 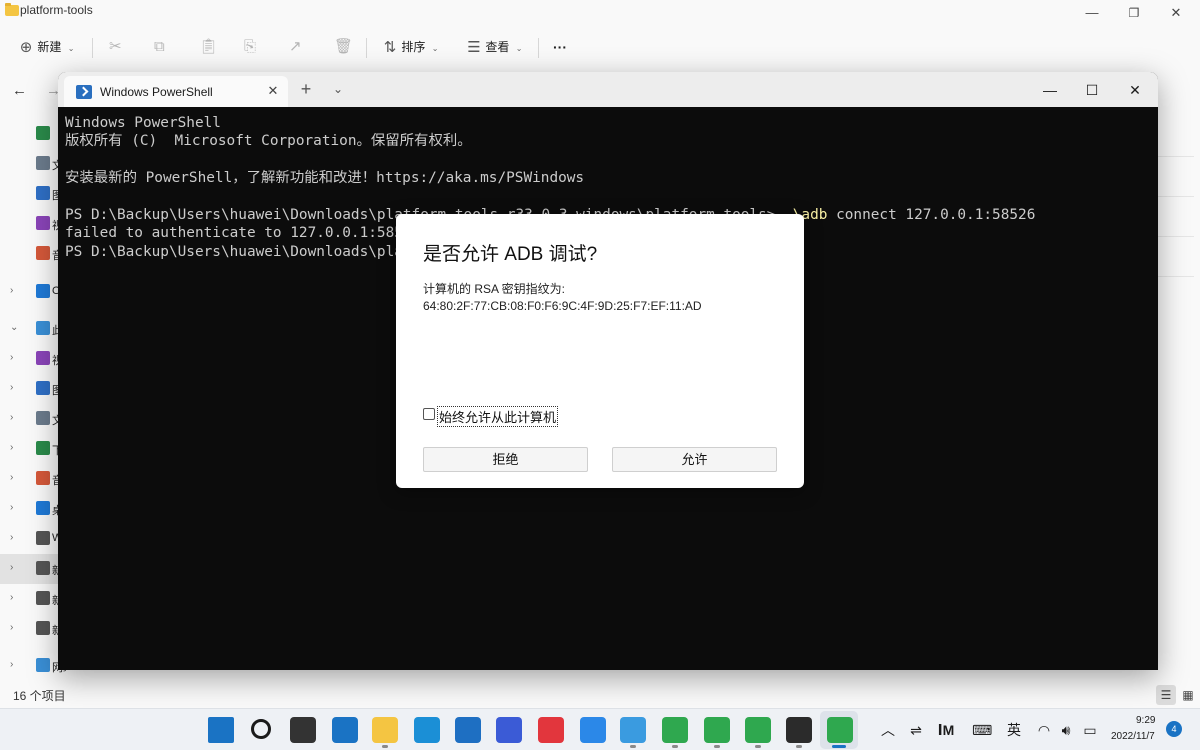 What do you see at coordinates (343, 47) in the screenshot?
I see `delete-icon: 🗑︎` at bounding box center [343, 47].